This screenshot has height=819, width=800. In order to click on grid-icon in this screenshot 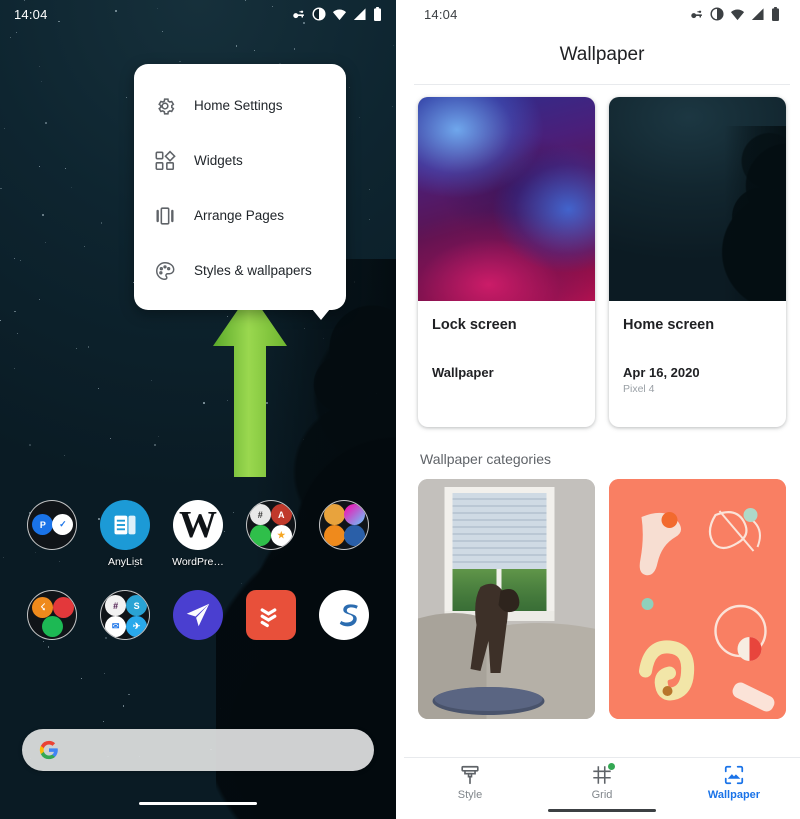, I will do `click(603, 774)`.